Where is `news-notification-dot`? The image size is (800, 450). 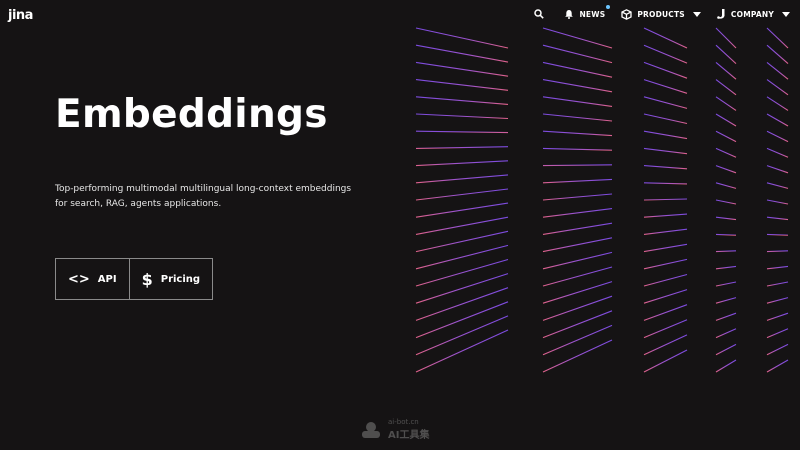
news-notification-dot is located at coordinates (608, 7).